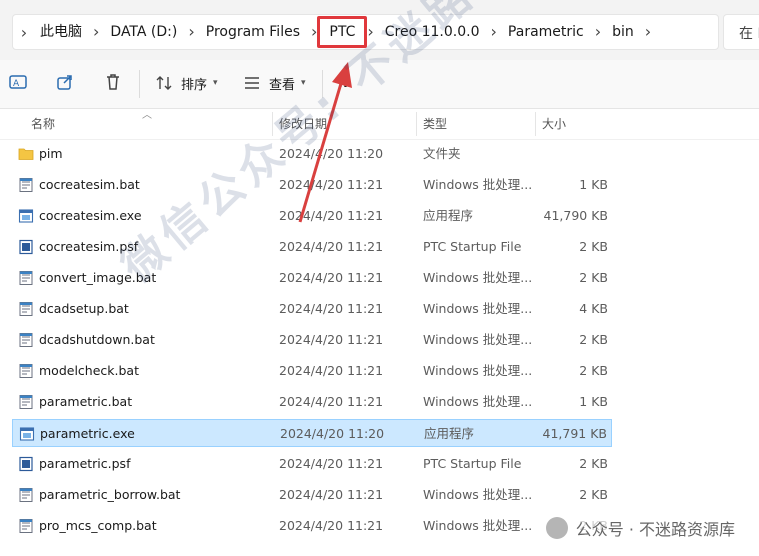 Image resolution: width=759 pixels, height=556 pixels. I want to click on file-date: 2024/4/20 11:20, so click(332, 433).